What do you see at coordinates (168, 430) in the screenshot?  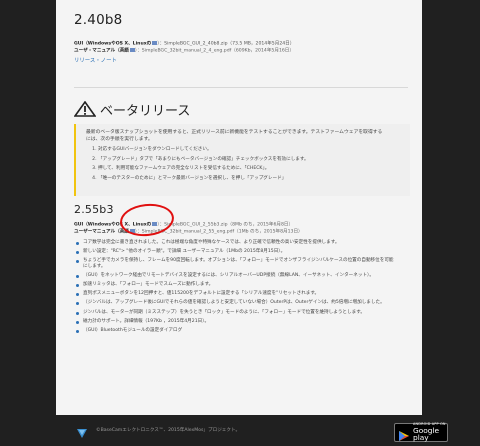 I see `footer-copyright: ©BaseCamエレクトロニクス™、2015年AlexMos」プロジェクト。` at bounding box center [168, 430].